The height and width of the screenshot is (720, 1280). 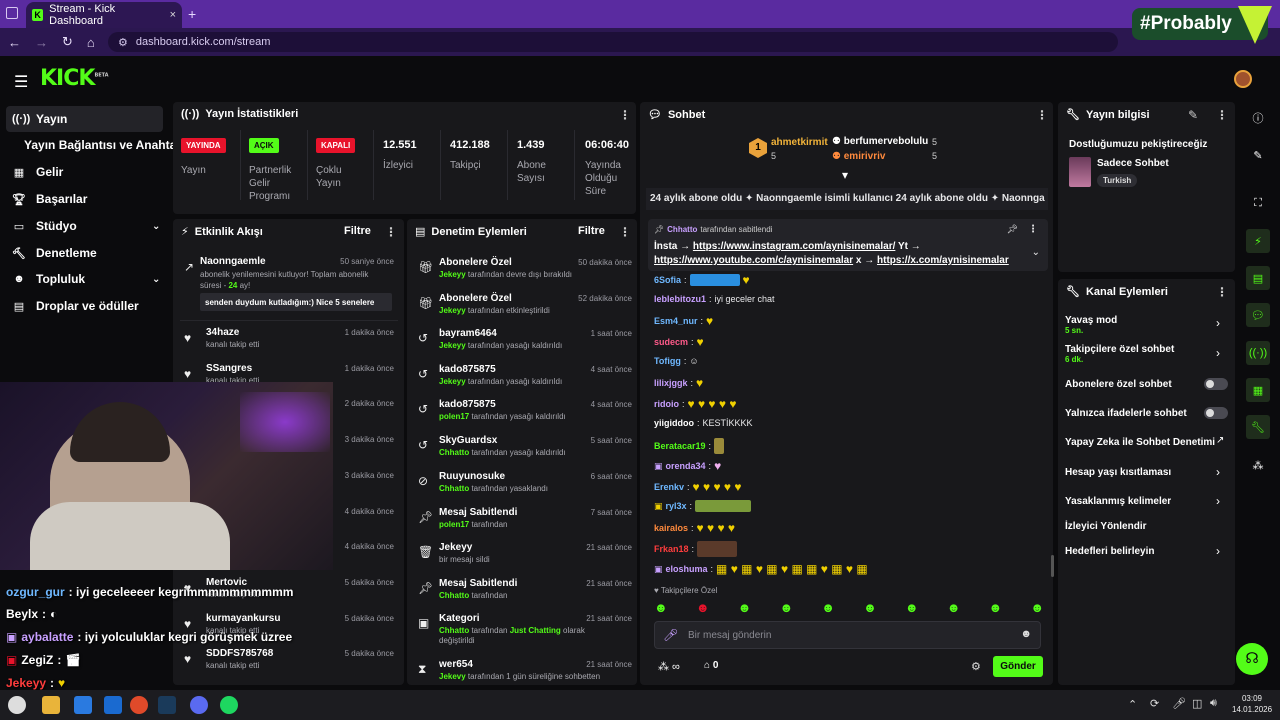 What do you see at coordinates (239, 653) in the screenshot?
I see `activity-user: SDDFS785768` at bounding box center [239, 653].